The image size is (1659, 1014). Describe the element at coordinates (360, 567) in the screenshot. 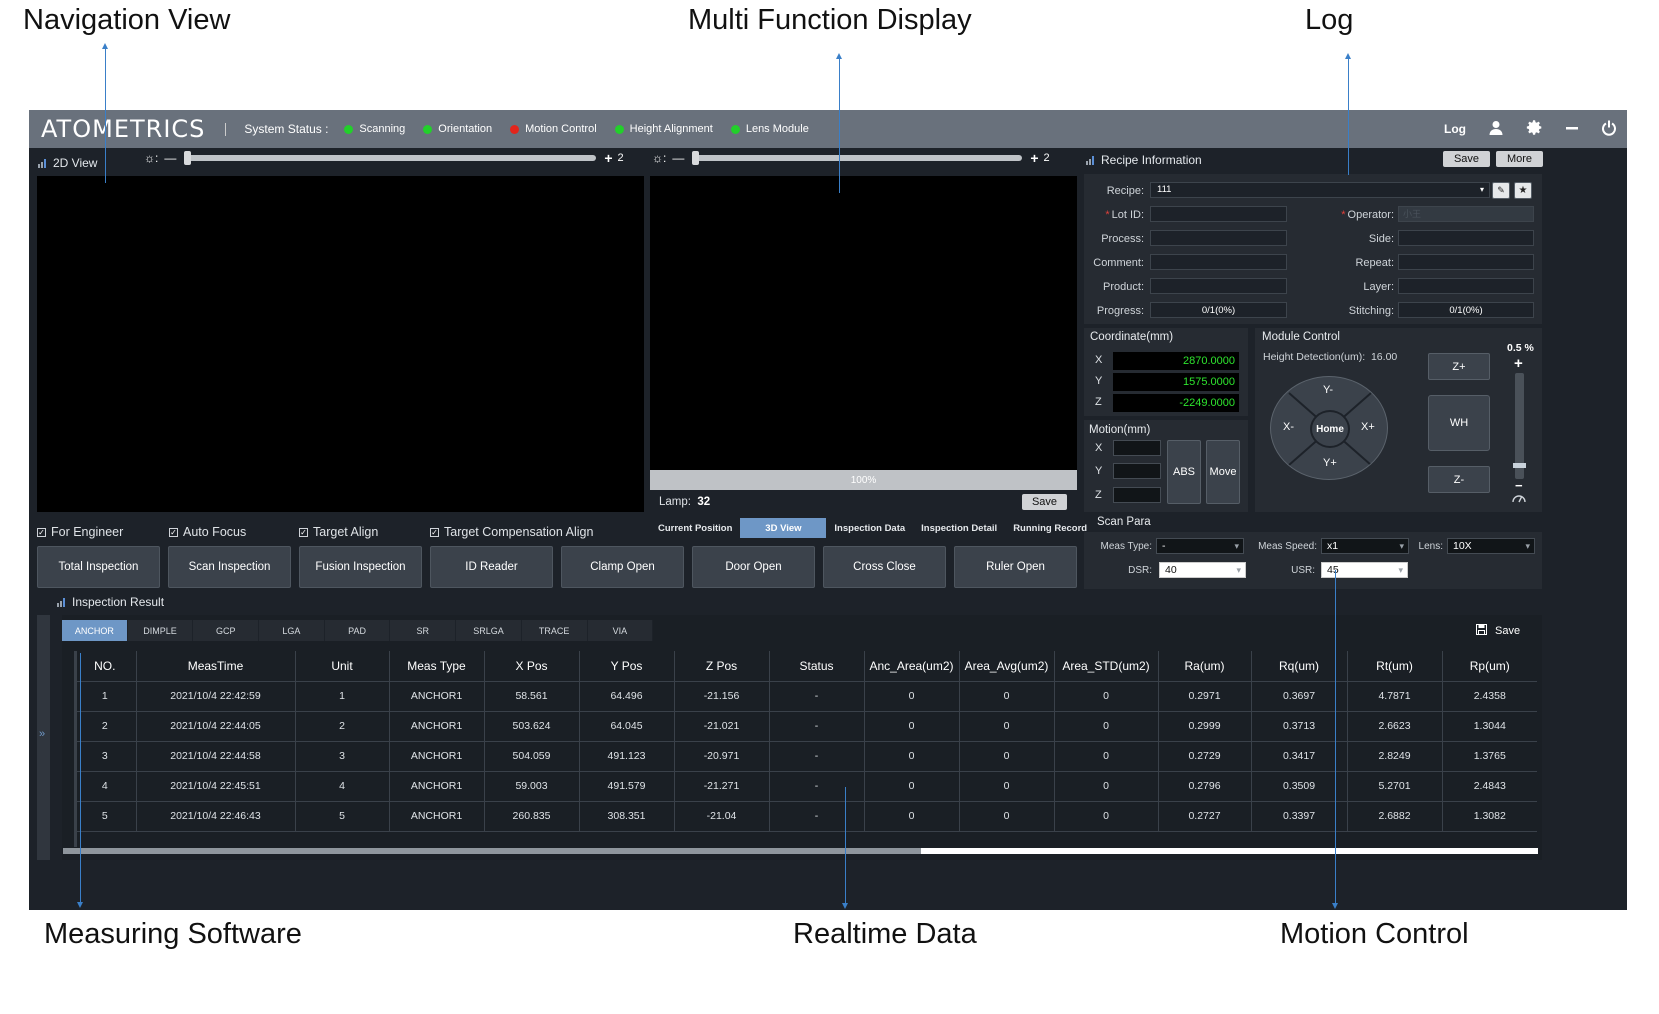

I see `fusion-inspection-button: Fusion Inspection` at that location.